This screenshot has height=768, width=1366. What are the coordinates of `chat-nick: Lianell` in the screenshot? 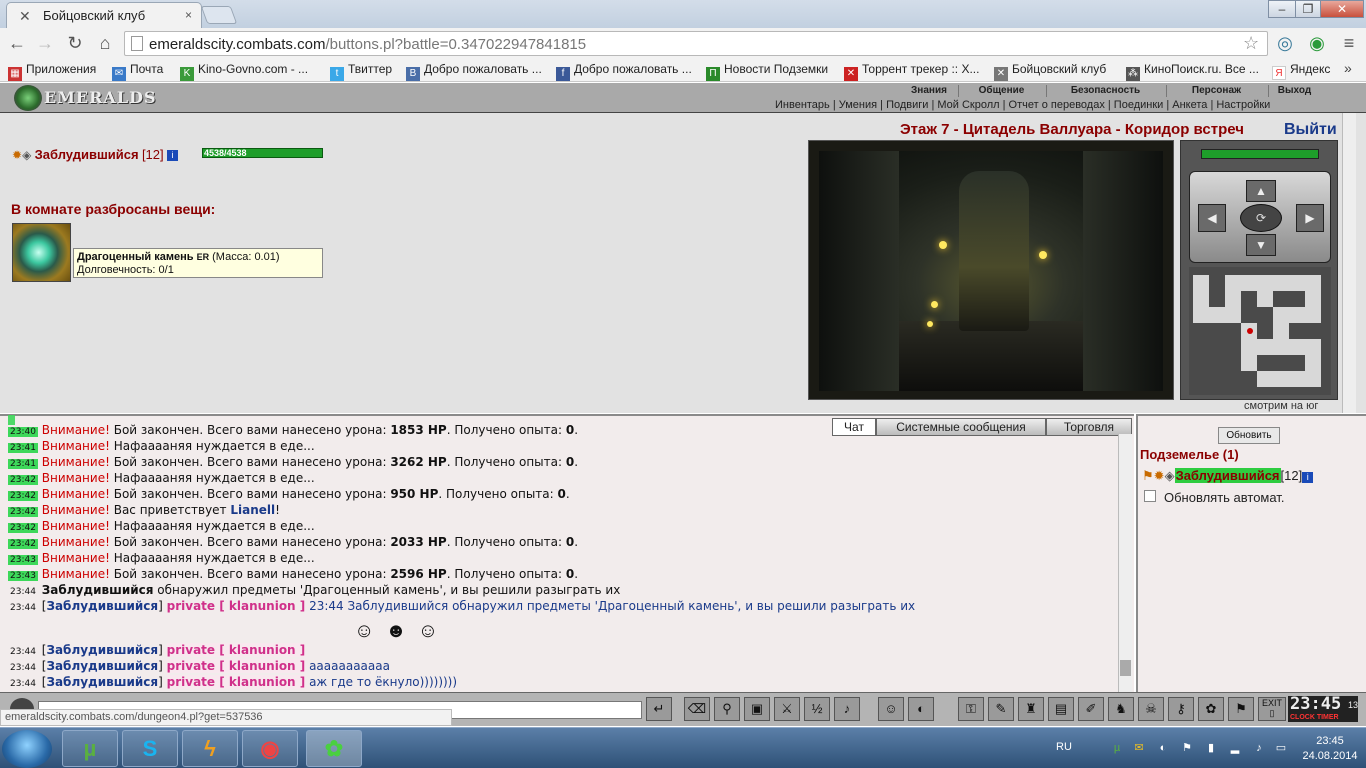 It's located at (252, 510).